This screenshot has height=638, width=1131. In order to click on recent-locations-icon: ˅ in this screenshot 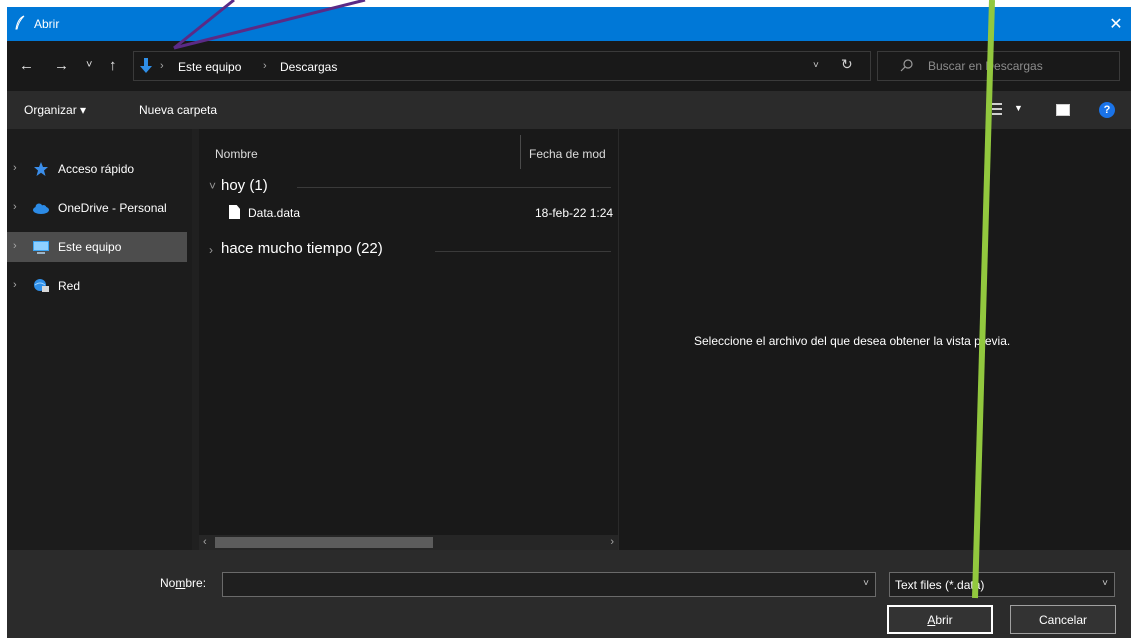, I will do `click(89, 65)`.